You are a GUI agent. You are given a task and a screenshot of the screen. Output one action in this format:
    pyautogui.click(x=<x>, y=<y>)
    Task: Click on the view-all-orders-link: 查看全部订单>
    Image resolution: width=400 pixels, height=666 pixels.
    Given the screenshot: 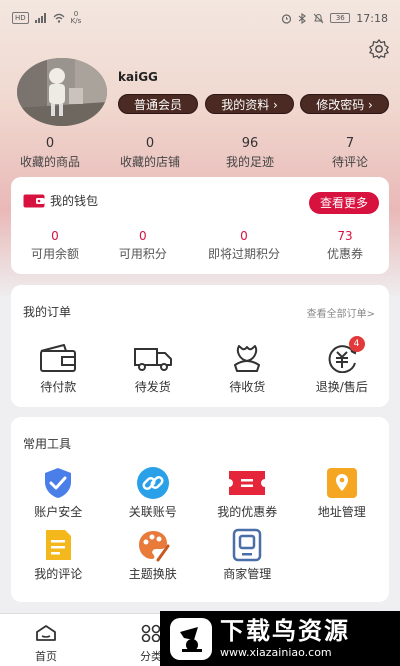 What is the action you would take?
    pyautogui.click(x=341, y=312)
    